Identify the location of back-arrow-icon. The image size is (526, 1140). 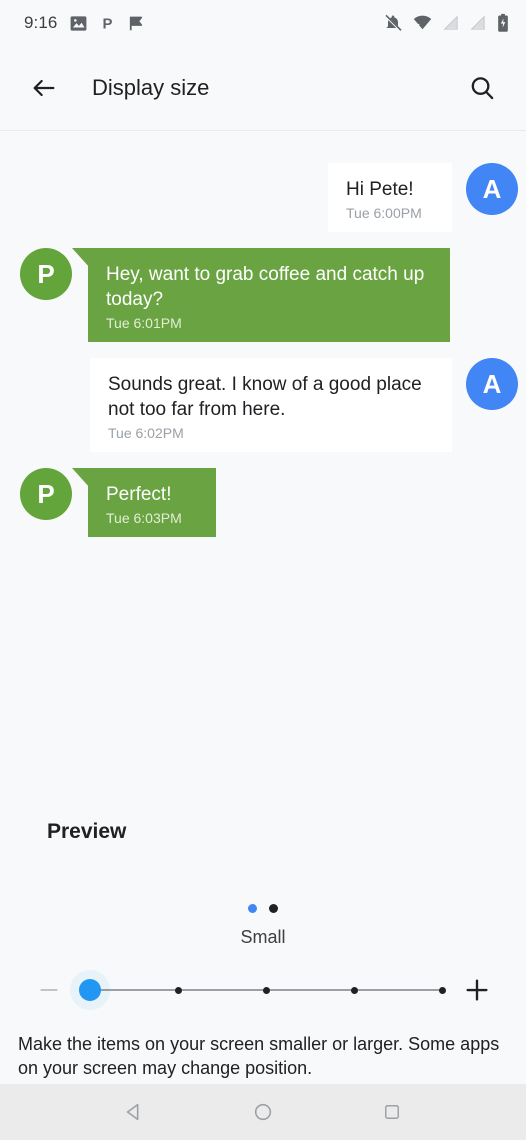
(44, 88).